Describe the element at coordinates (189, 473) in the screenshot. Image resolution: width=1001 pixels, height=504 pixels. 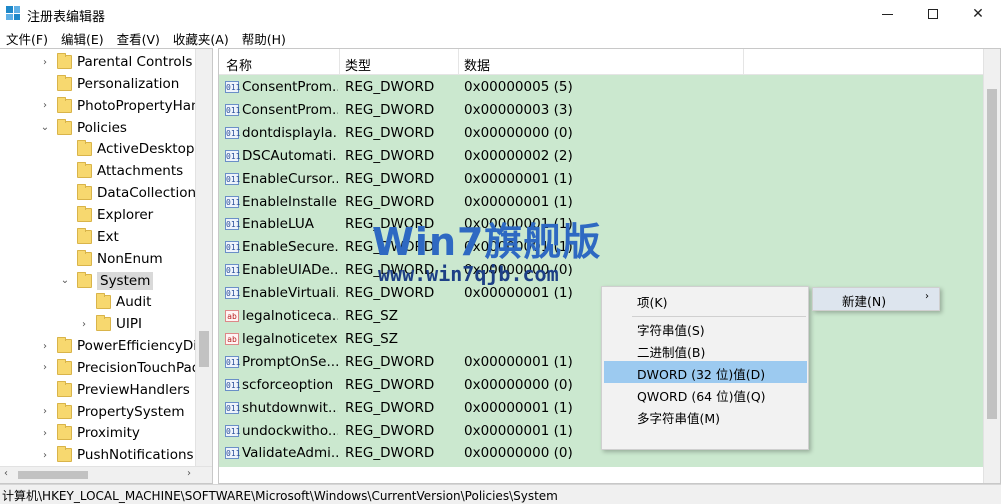
I see `scroll-right-icon: ›` at that location.